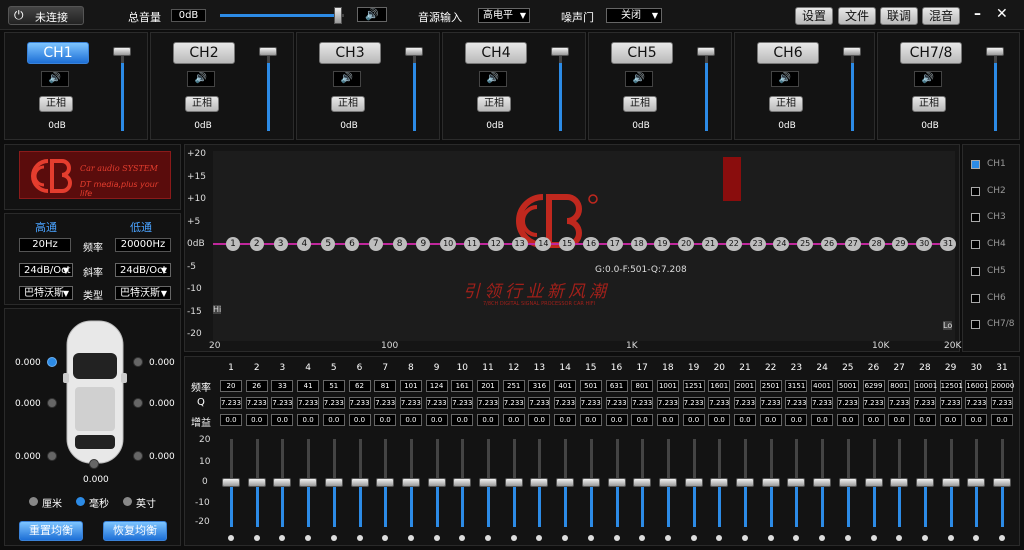 The image size is (1024, 550). Describe the element at coordinates (410, 386) in the screenshot. I see `eq-band-freq-field: 101` at that location.